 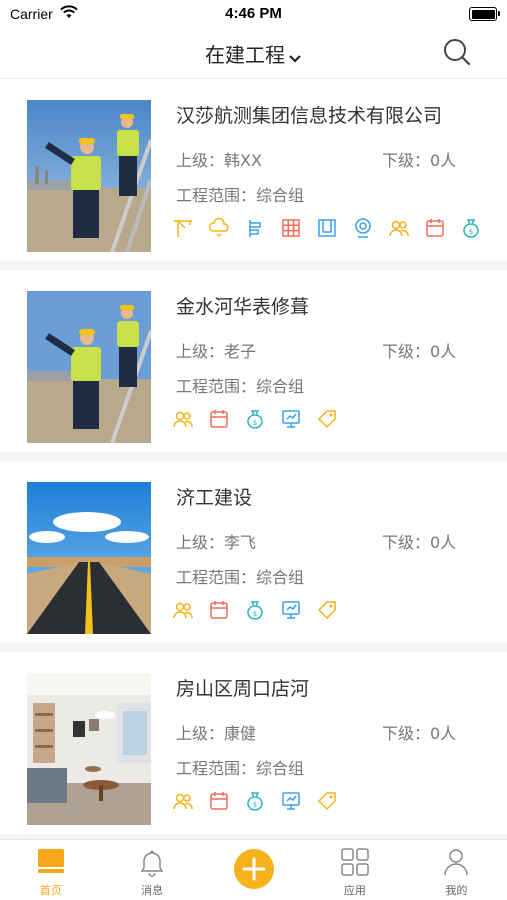 What do you see at coordinates (255, 228) in the screenshot?
I see `scaffold-icon` at bounding box center [255, 228].